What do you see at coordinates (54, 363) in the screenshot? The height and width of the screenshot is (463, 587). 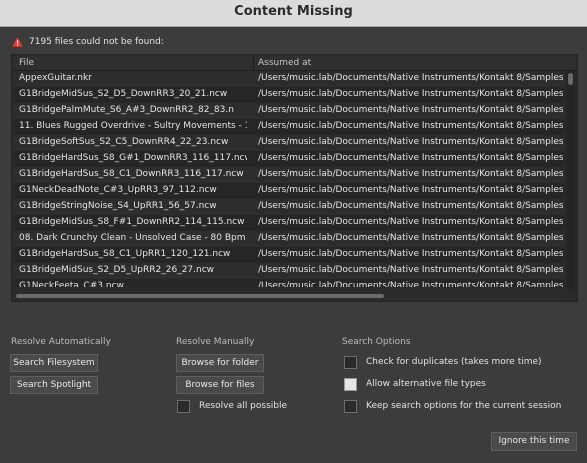 I see `search-filesystem-button: Search Filesystem` at bounding box center [54, 363].